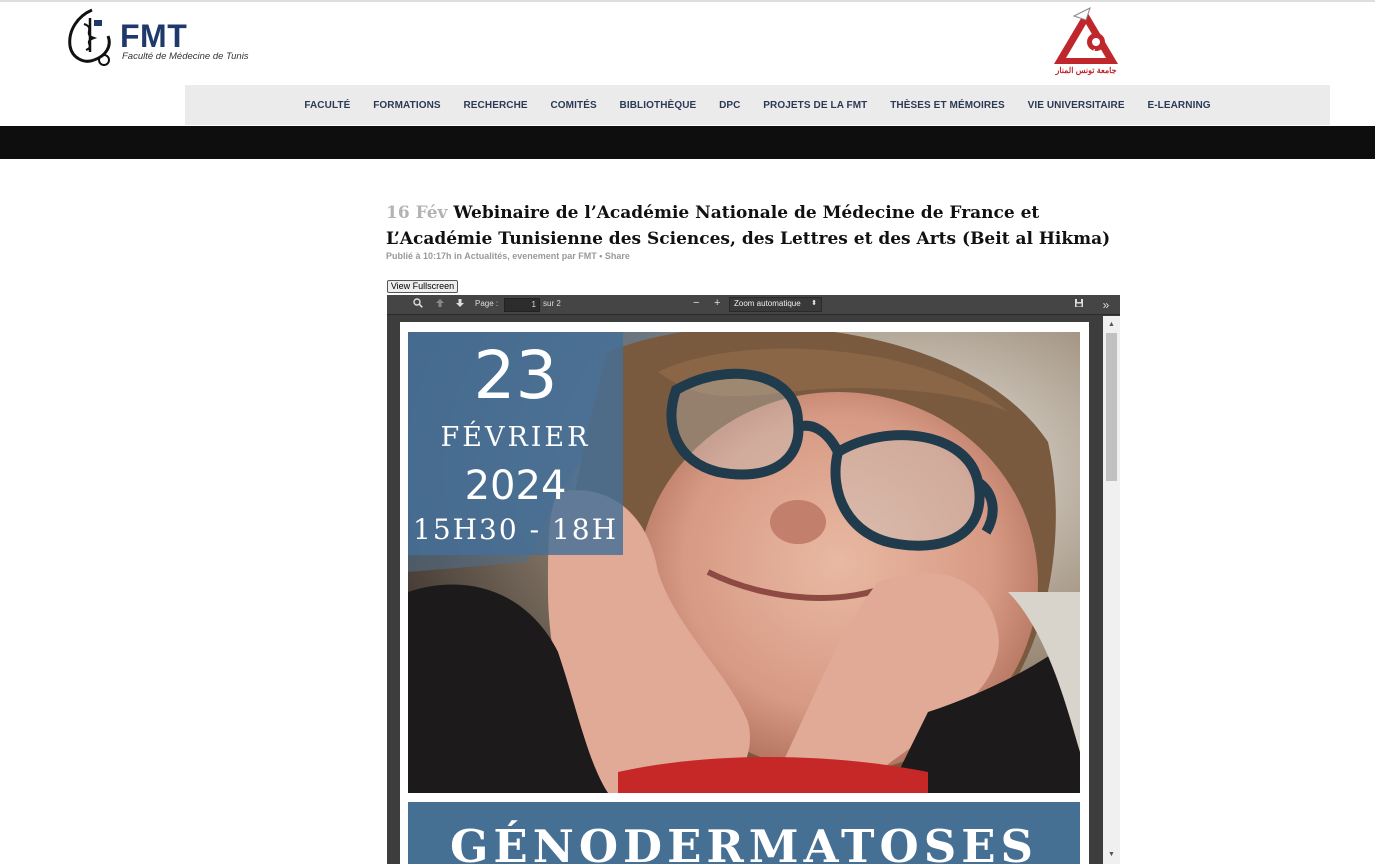 Image resolution: width=1375 pixels, height=864 pixels. Describe the element at coordinates (1111, 590) in the screenshot. I see `pdf-scrollbar: ▲ ▼` at that location.